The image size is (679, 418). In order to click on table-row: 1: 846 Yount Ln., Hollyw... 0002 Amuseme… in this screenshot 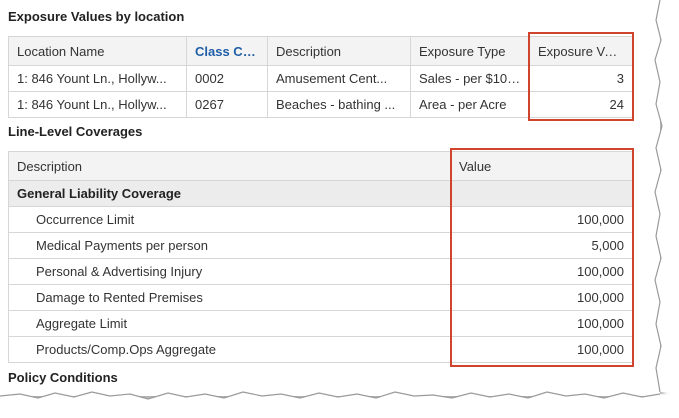, I will do `click(320, 78)`.